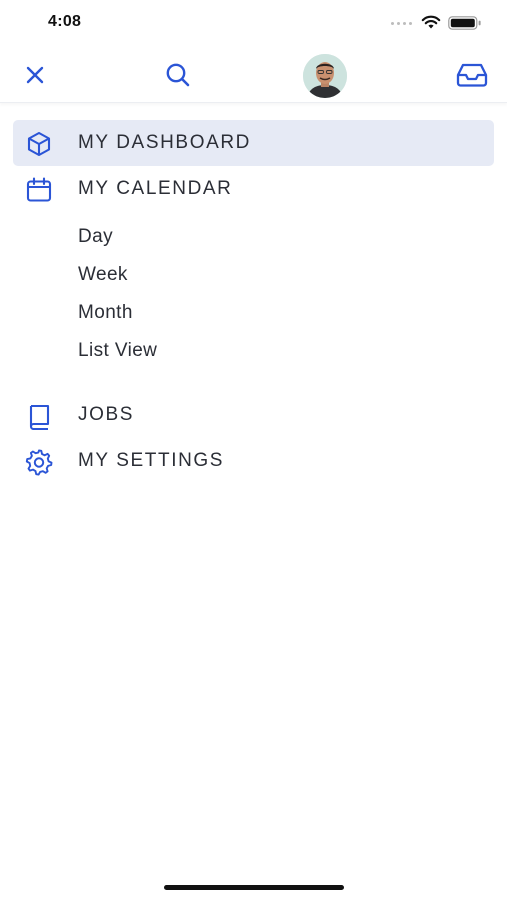 The image size is (507, 900). I want to click on menu-item-label: MY DASHBOARD, so click(164, 142).